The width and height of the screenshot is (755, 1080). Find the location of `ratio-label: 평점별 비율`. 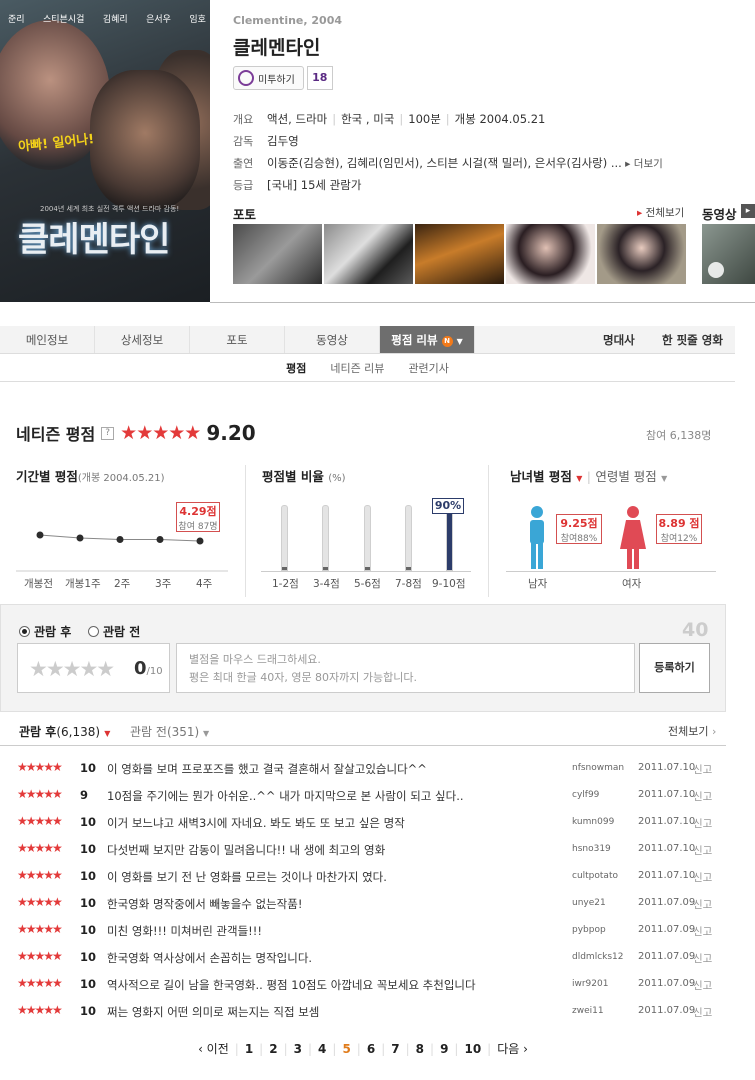

ratio-label: 평점별 비율 is located at coordinates (293, 476).